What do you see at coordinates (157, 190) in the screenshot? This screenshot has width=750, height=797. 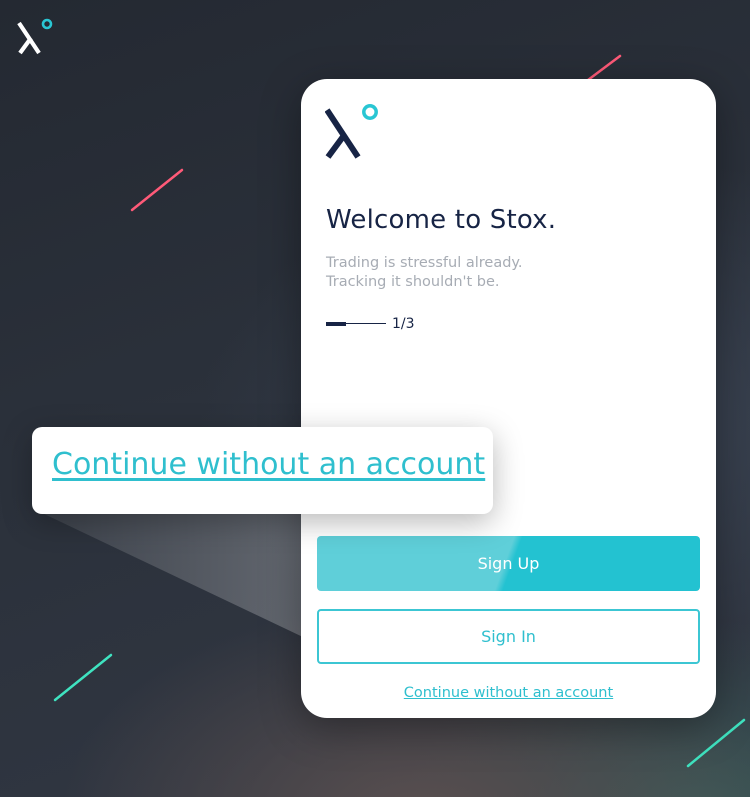 I see `decorative-streak-pink-left` at bounding box center [157, 190].